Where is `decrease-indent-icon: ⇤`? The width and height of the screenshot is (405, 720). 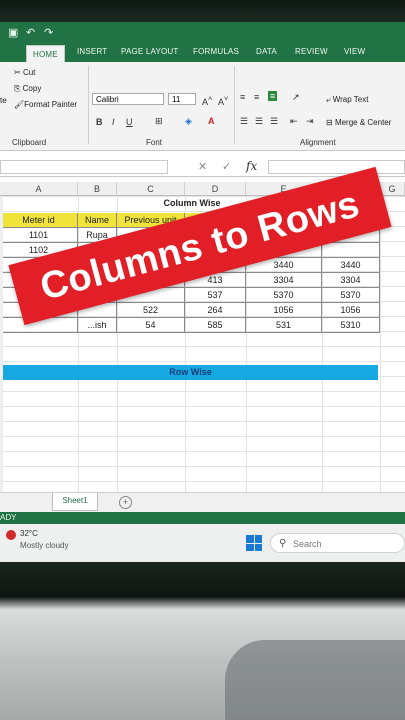 decrease-indent-icon: ⇤ is located at coordinates (294, 121).